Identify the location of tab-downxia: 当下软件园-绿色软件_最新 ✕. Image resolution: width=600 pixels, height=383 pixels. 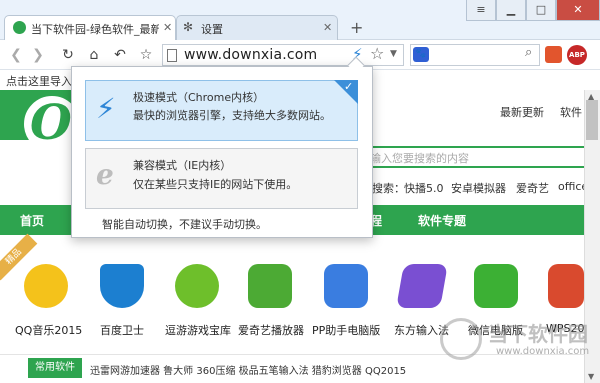
(90, 28).